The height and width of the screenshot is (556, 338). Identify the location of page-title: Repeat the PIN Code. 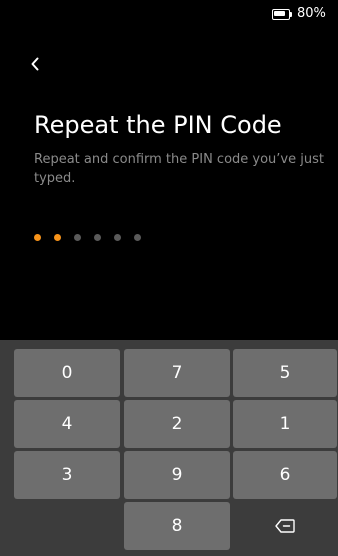
(158, 125).